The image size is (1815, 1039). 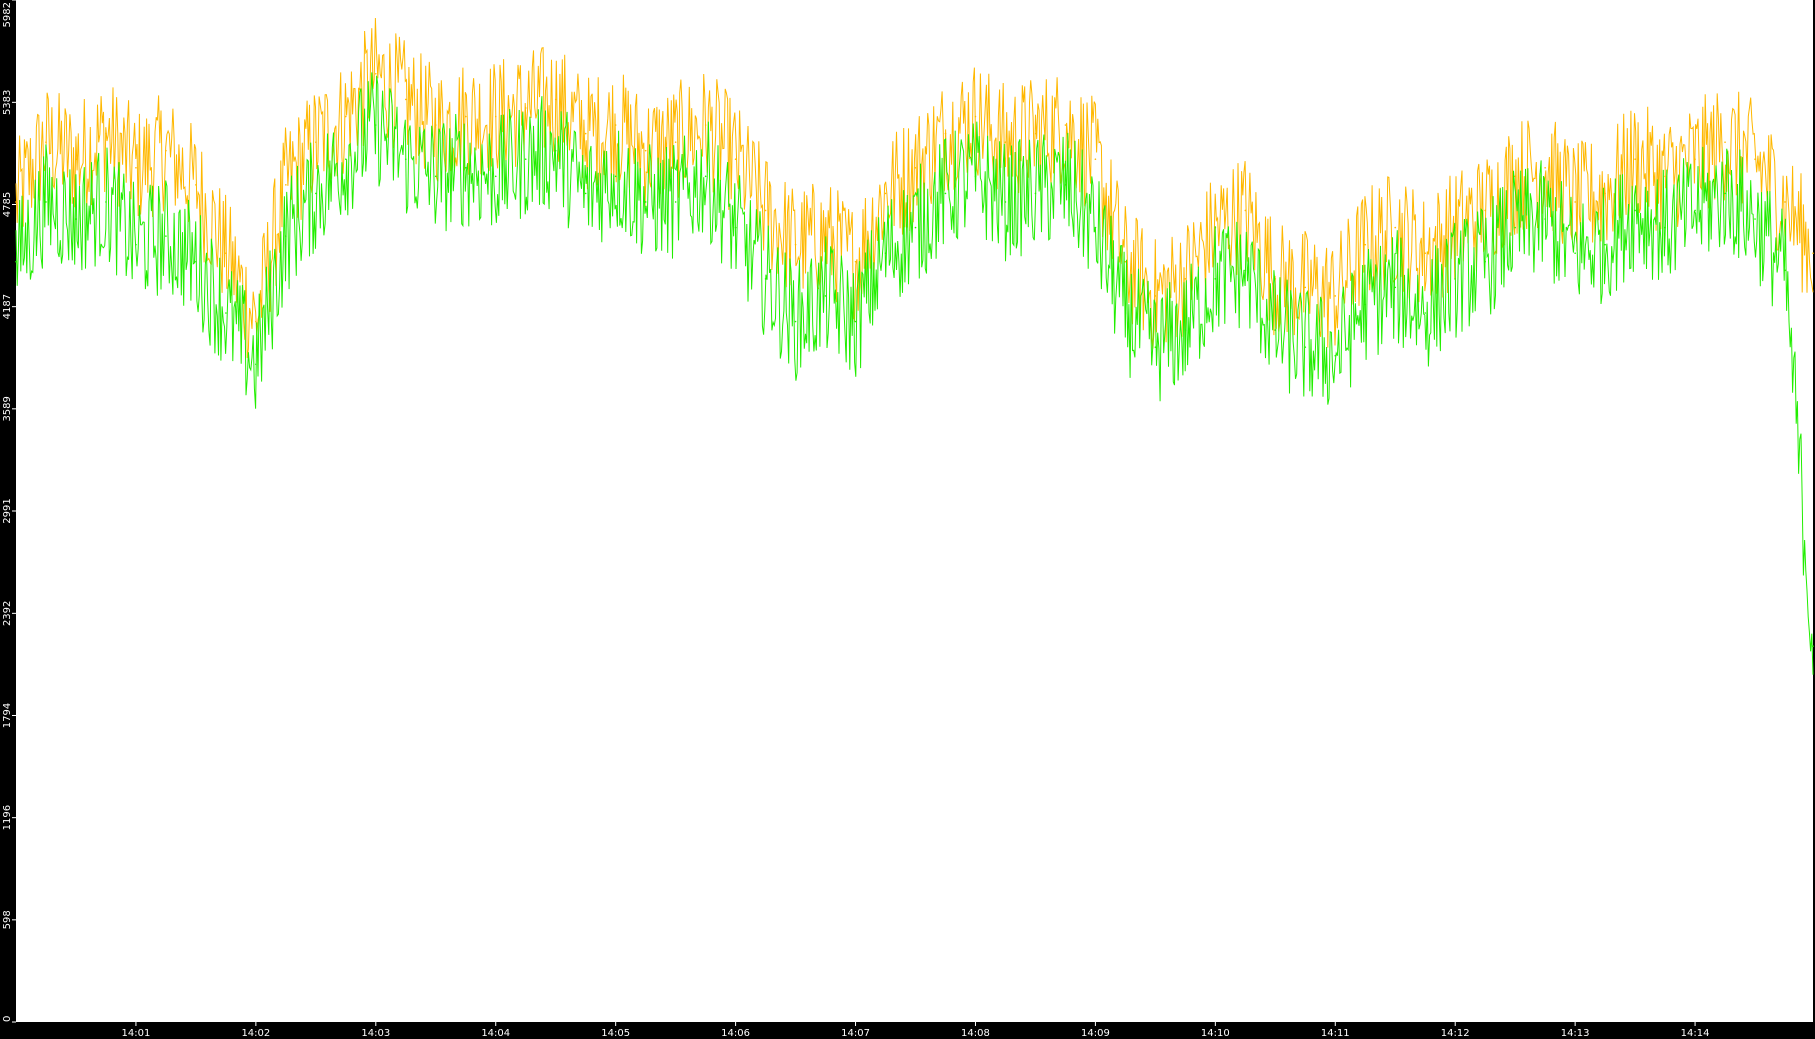 I want to click on x-tick-label: 14:04, so click(x=495, y=1033).